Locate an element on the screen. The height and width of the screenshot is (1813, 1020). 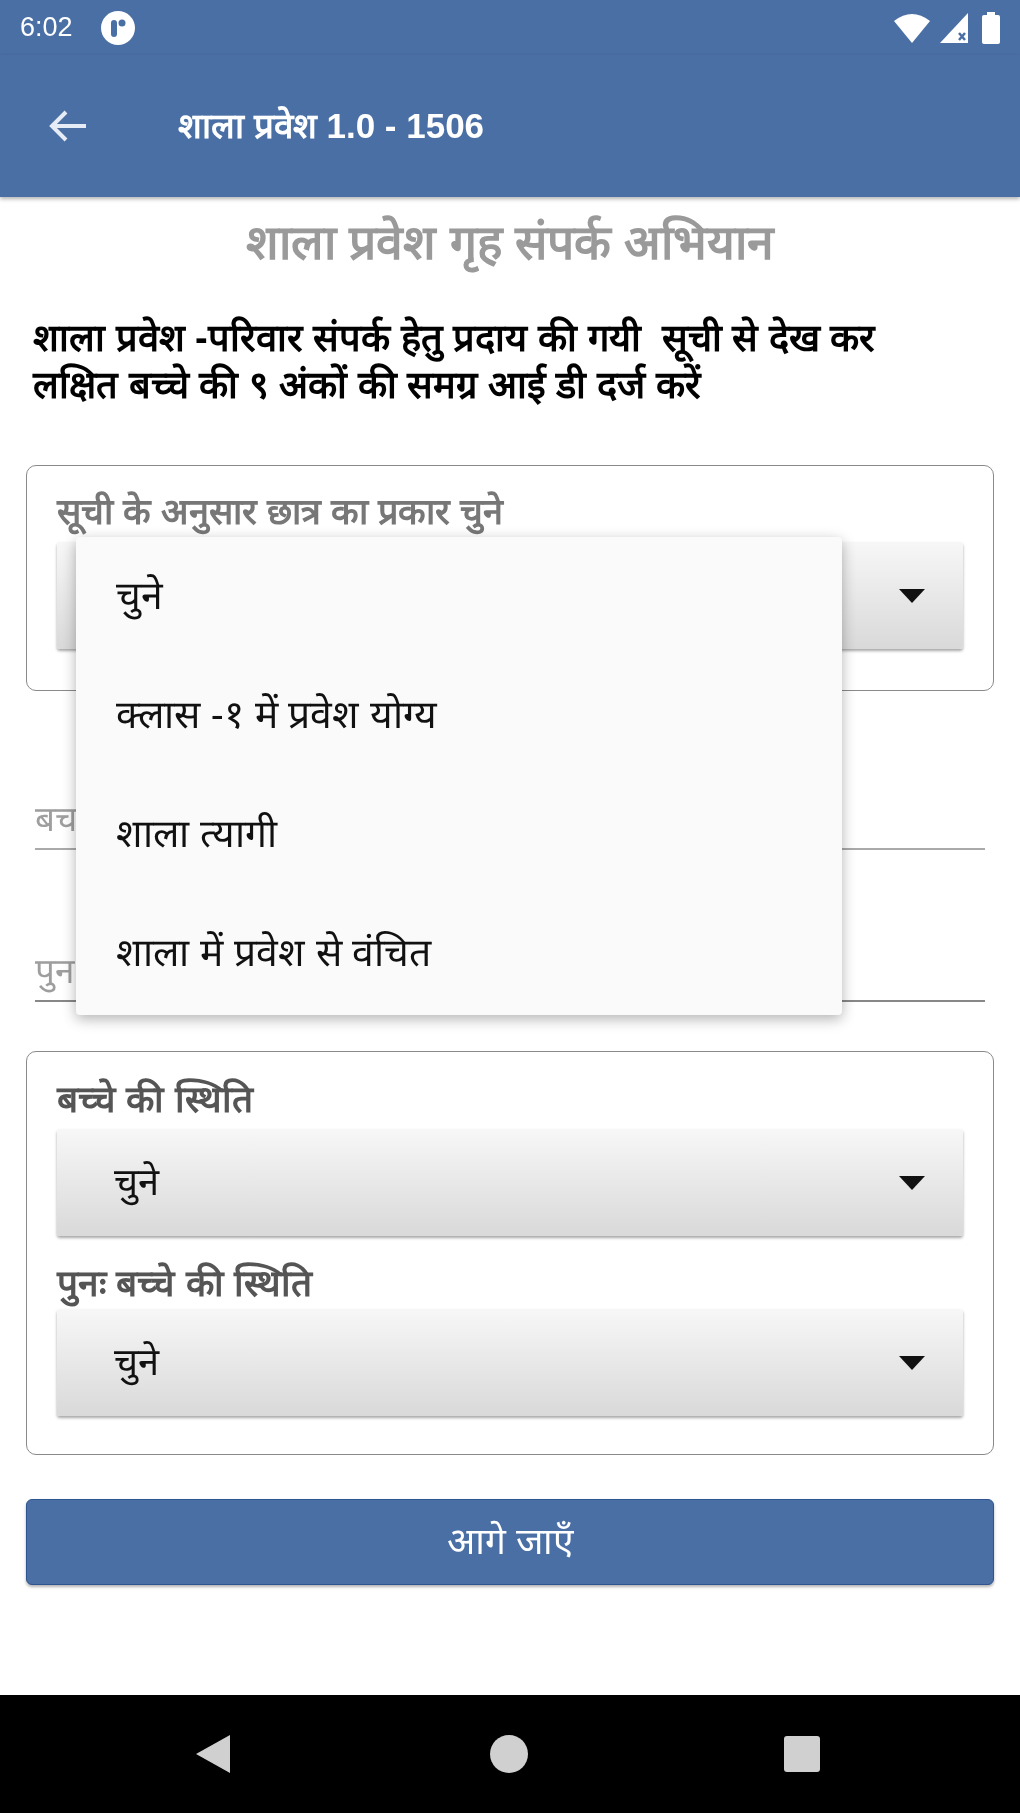
home-circle-icon is located at coordinates (509, 1754).